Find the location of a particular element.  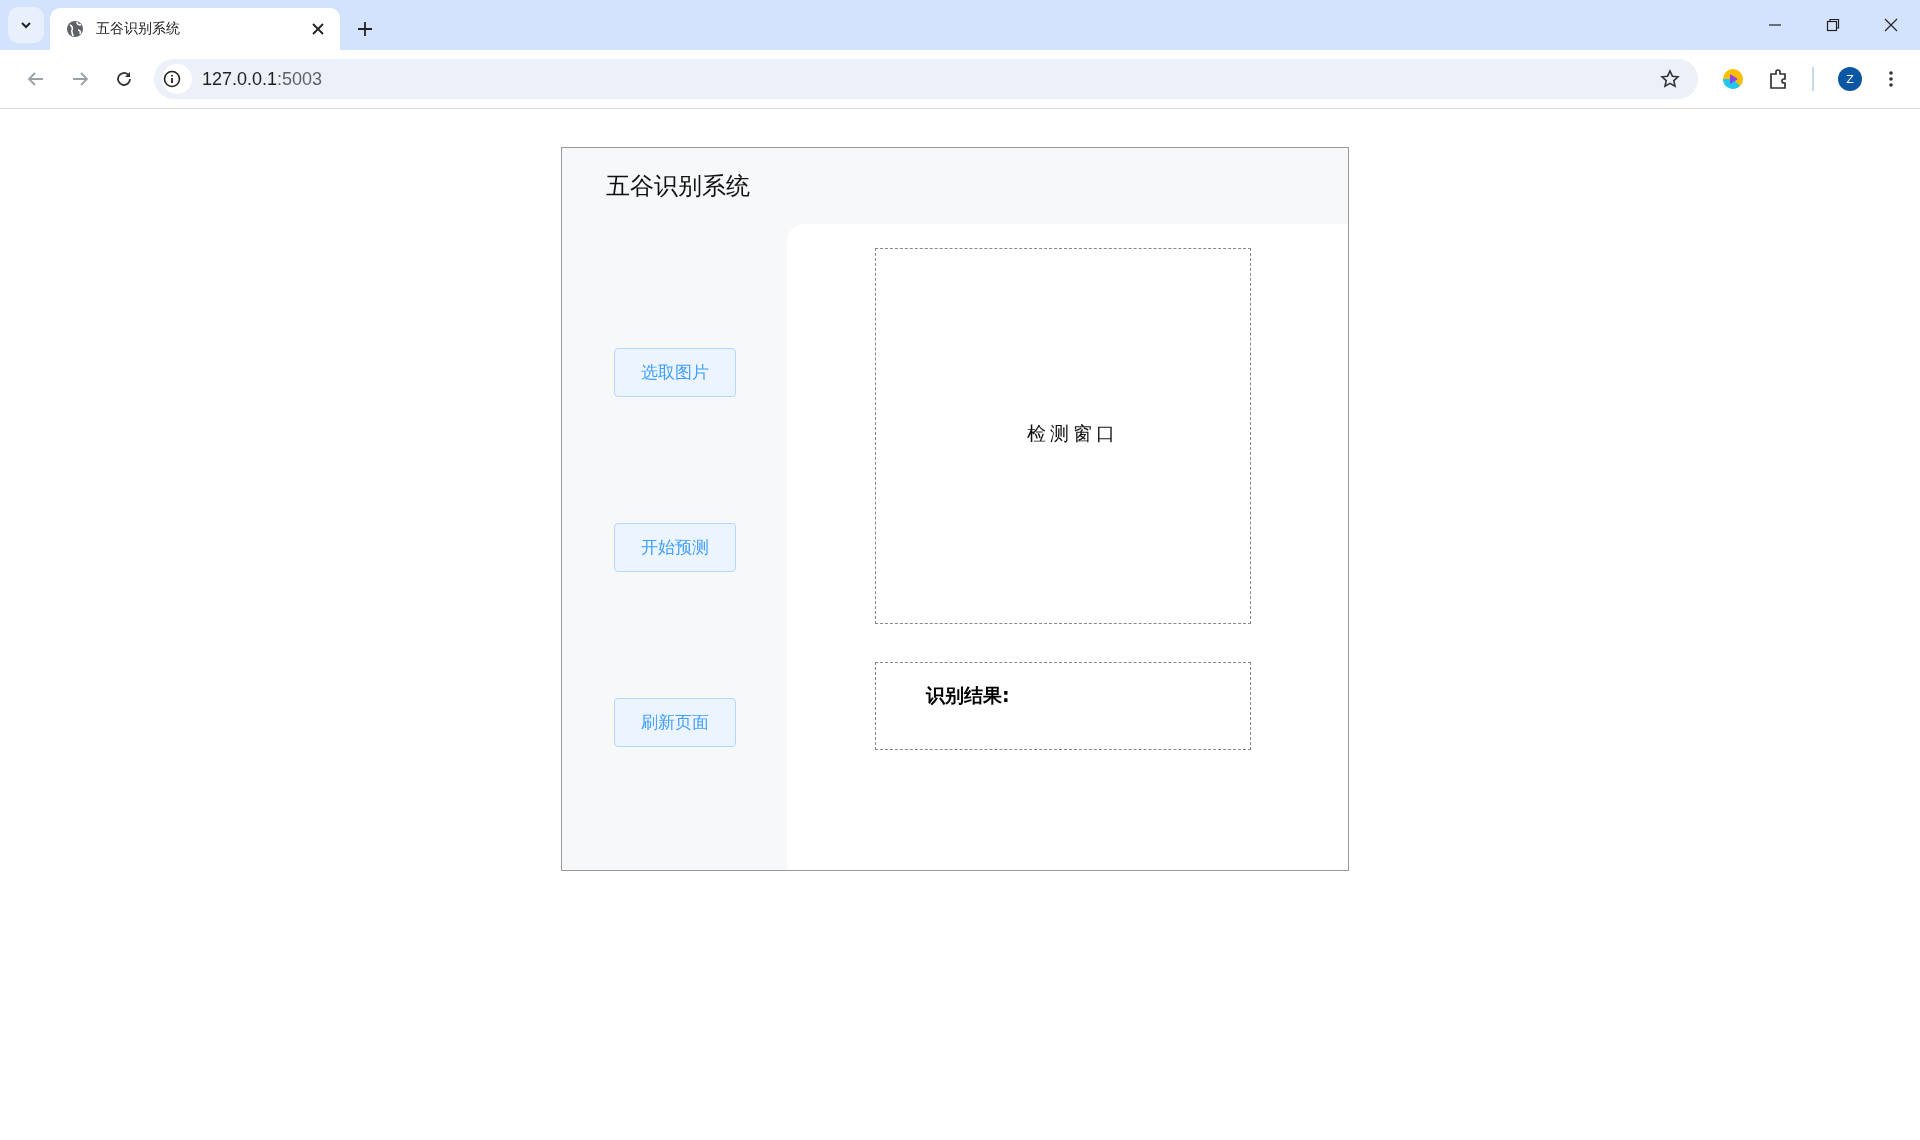

more-menu-icon is located at coordinates (1891, 79).